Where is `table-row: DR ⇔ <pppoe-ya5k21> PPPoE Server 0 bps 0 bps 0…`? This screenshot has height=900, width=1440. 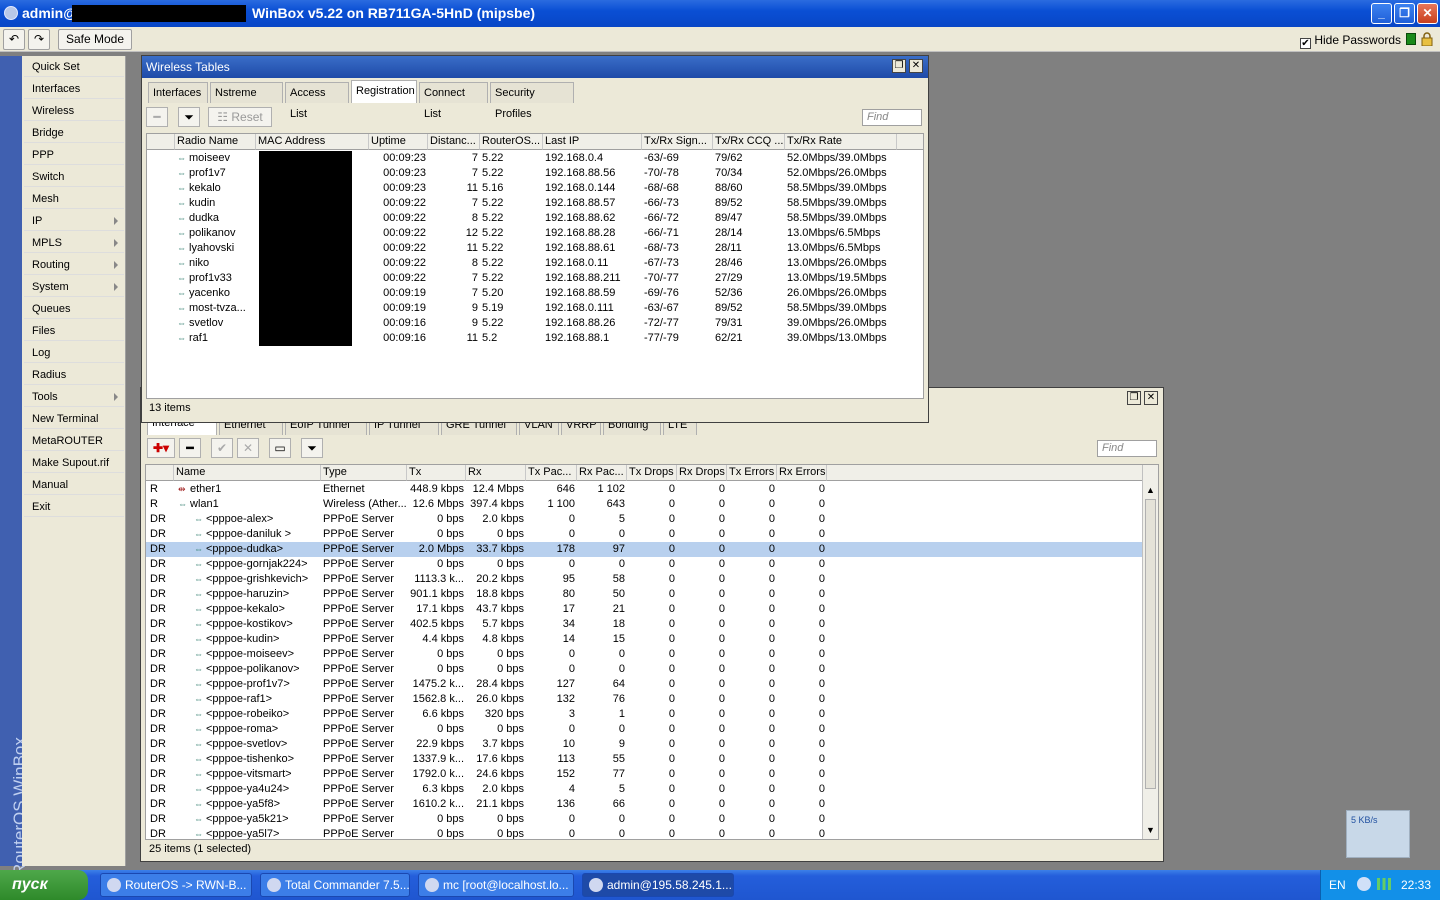 table-row: DR ⇔ <pppoe-ya5k21> PPPoE Server 0 bps 0 bps 0… is located at coordinates (644, 819).